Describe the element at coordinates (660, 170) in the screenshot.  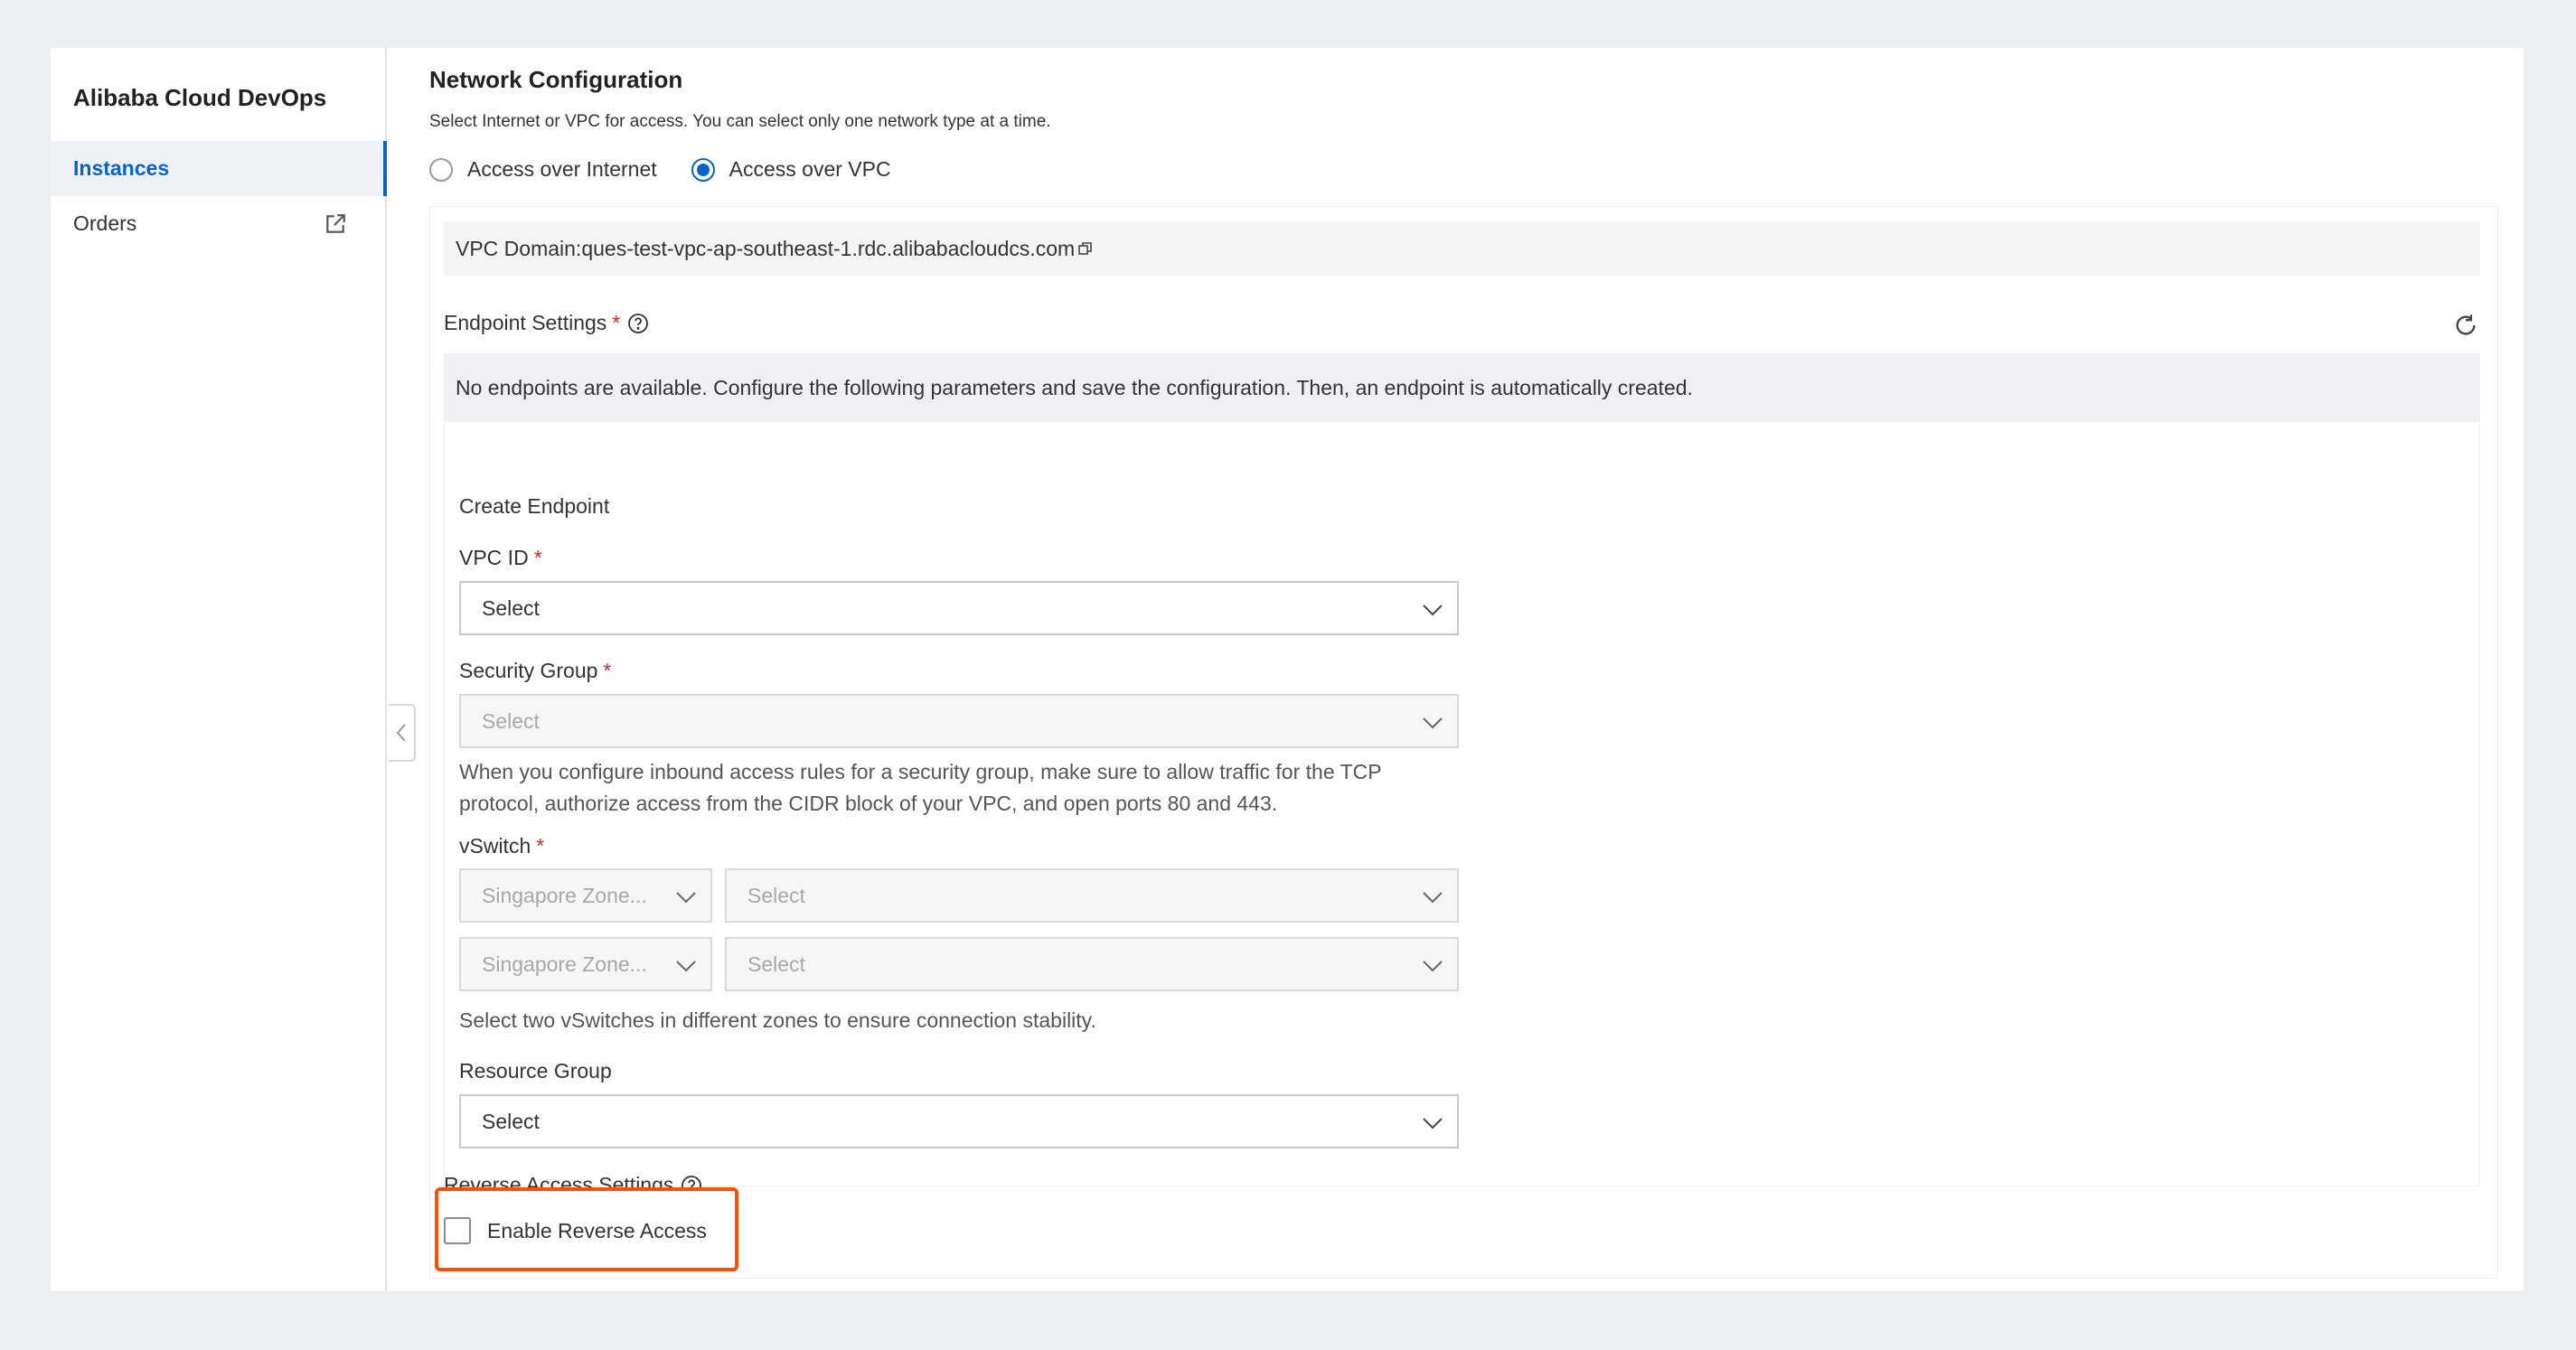
I see `network-type-radio-group: Access over Internet Access over VPC` at that location.